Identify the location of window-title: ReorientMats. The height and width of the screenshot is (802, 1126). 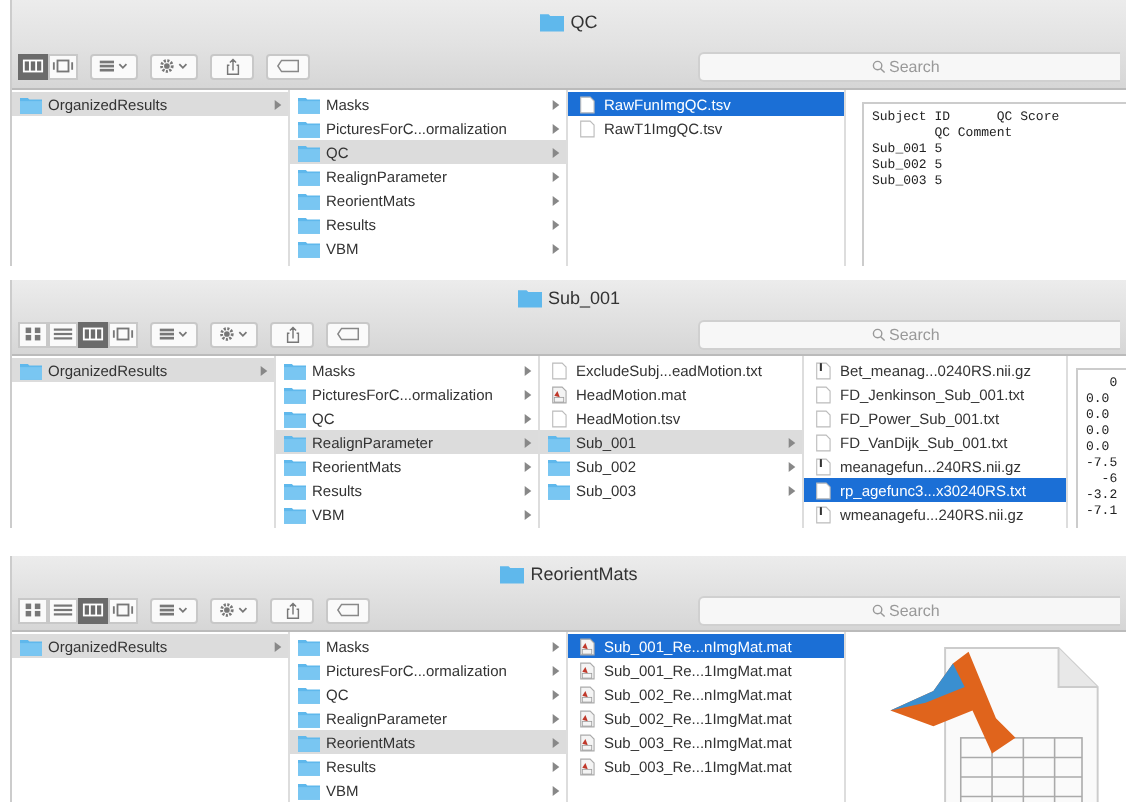
(584, 573).